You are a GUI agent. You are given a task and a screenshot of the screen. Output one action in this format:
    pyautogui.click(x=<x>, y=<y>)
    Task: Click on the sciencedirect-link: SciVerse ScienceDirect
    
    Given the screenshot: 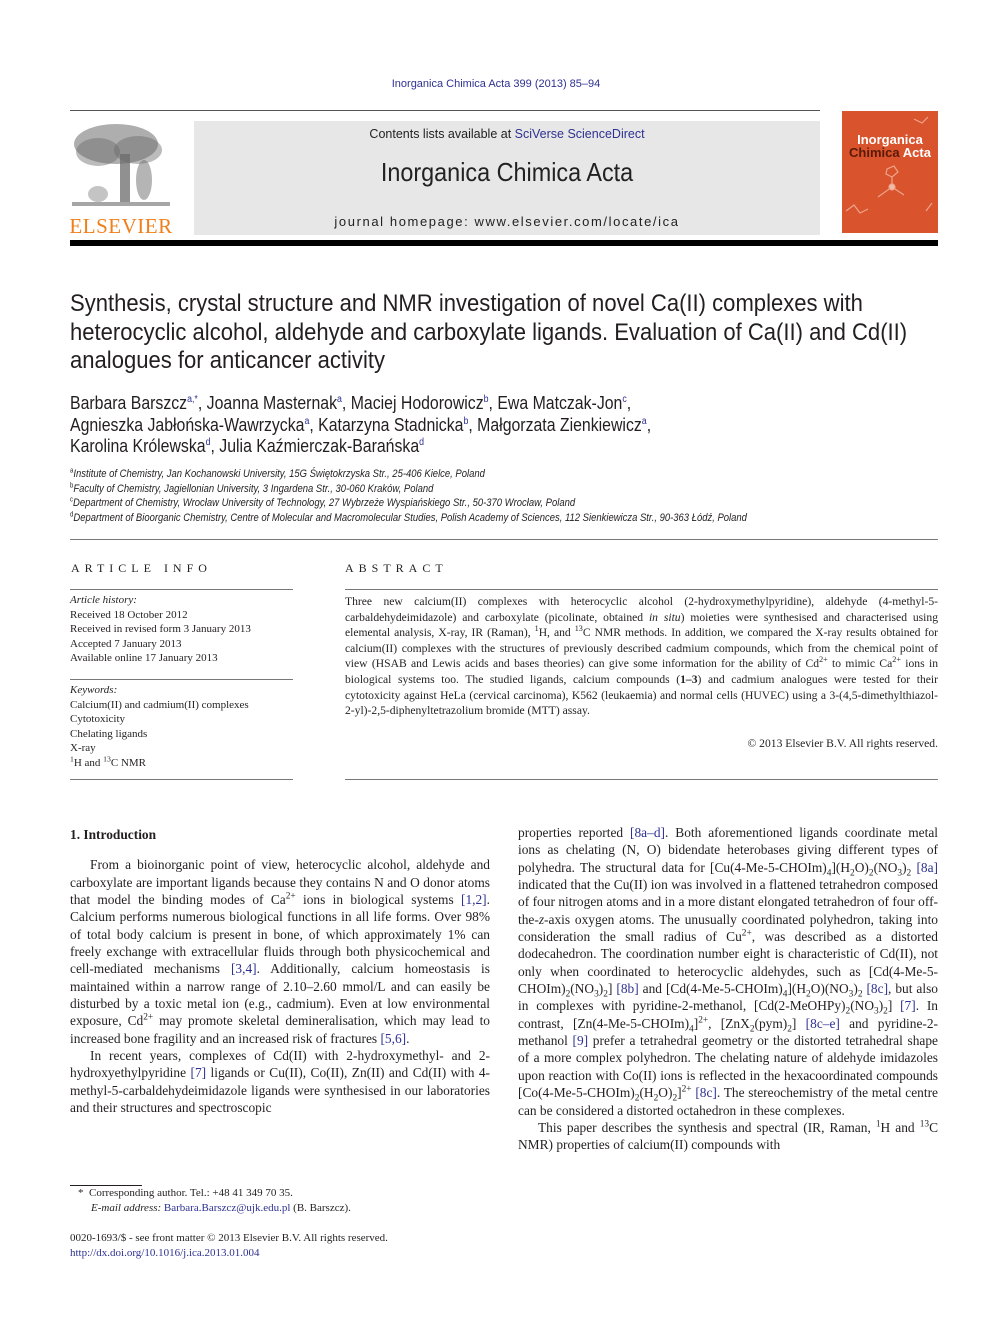 What is the action you would take?
    pyautogui.click(x=580, y=134)
    